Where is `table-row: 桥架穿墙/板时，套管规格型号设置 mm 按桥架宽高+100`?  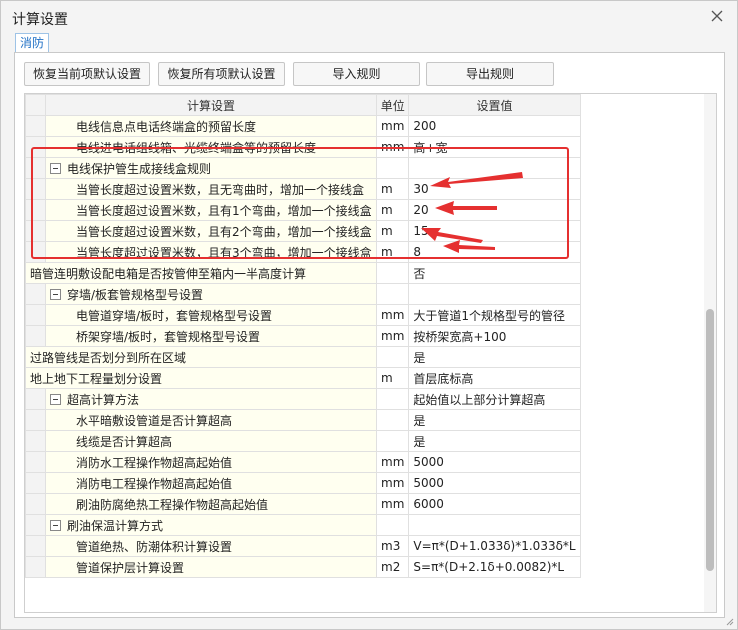 table-row: 桥架穿墙/板时，套管规格型号设置 mm 按桥架宽高+100 is located at coordinates (303, 336).